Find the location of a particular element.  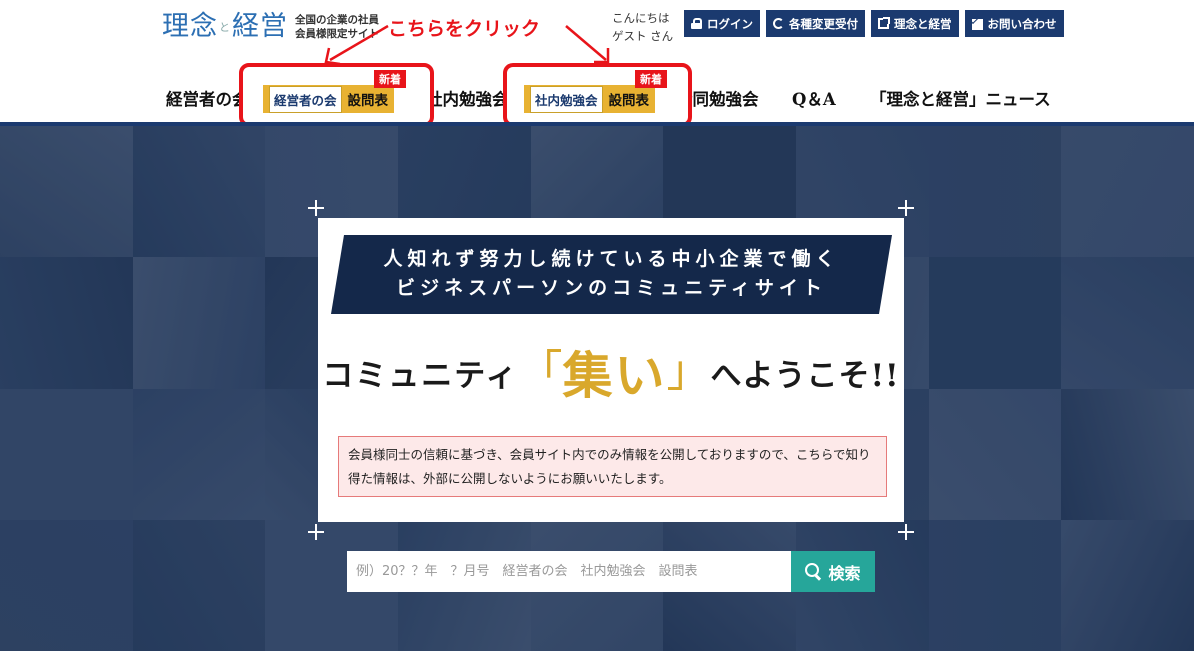

site-logo: 理念と経営 全国の企業の社員 会員様限定サイト is located at coordinates (270, 27).